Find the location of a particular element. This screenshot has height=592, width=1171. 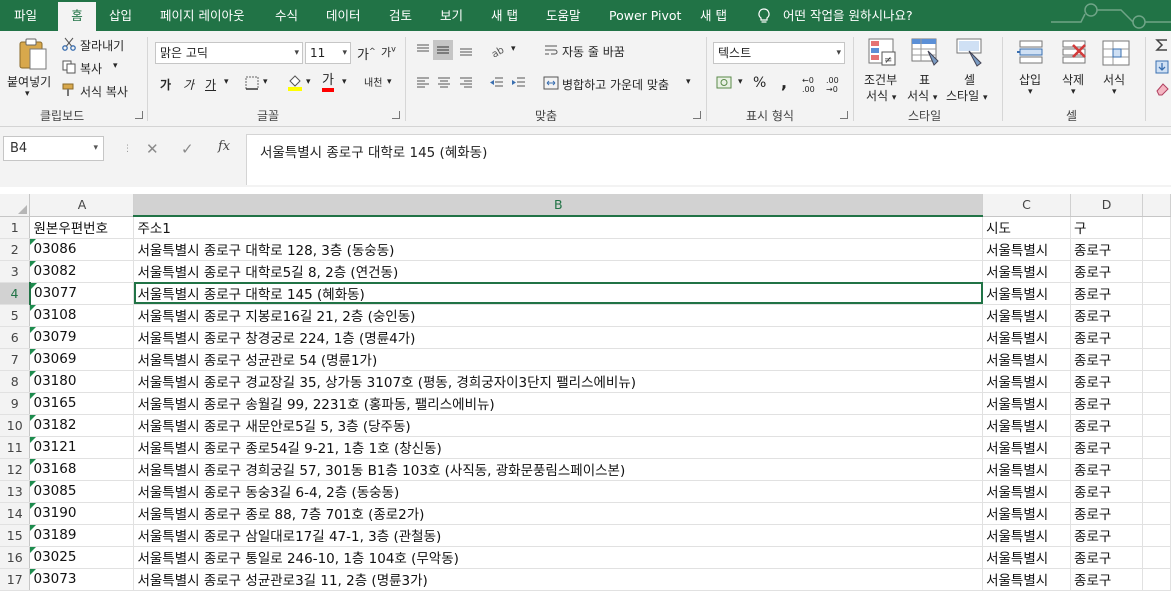

autosum-icon is located at coordinates (1162, 45).